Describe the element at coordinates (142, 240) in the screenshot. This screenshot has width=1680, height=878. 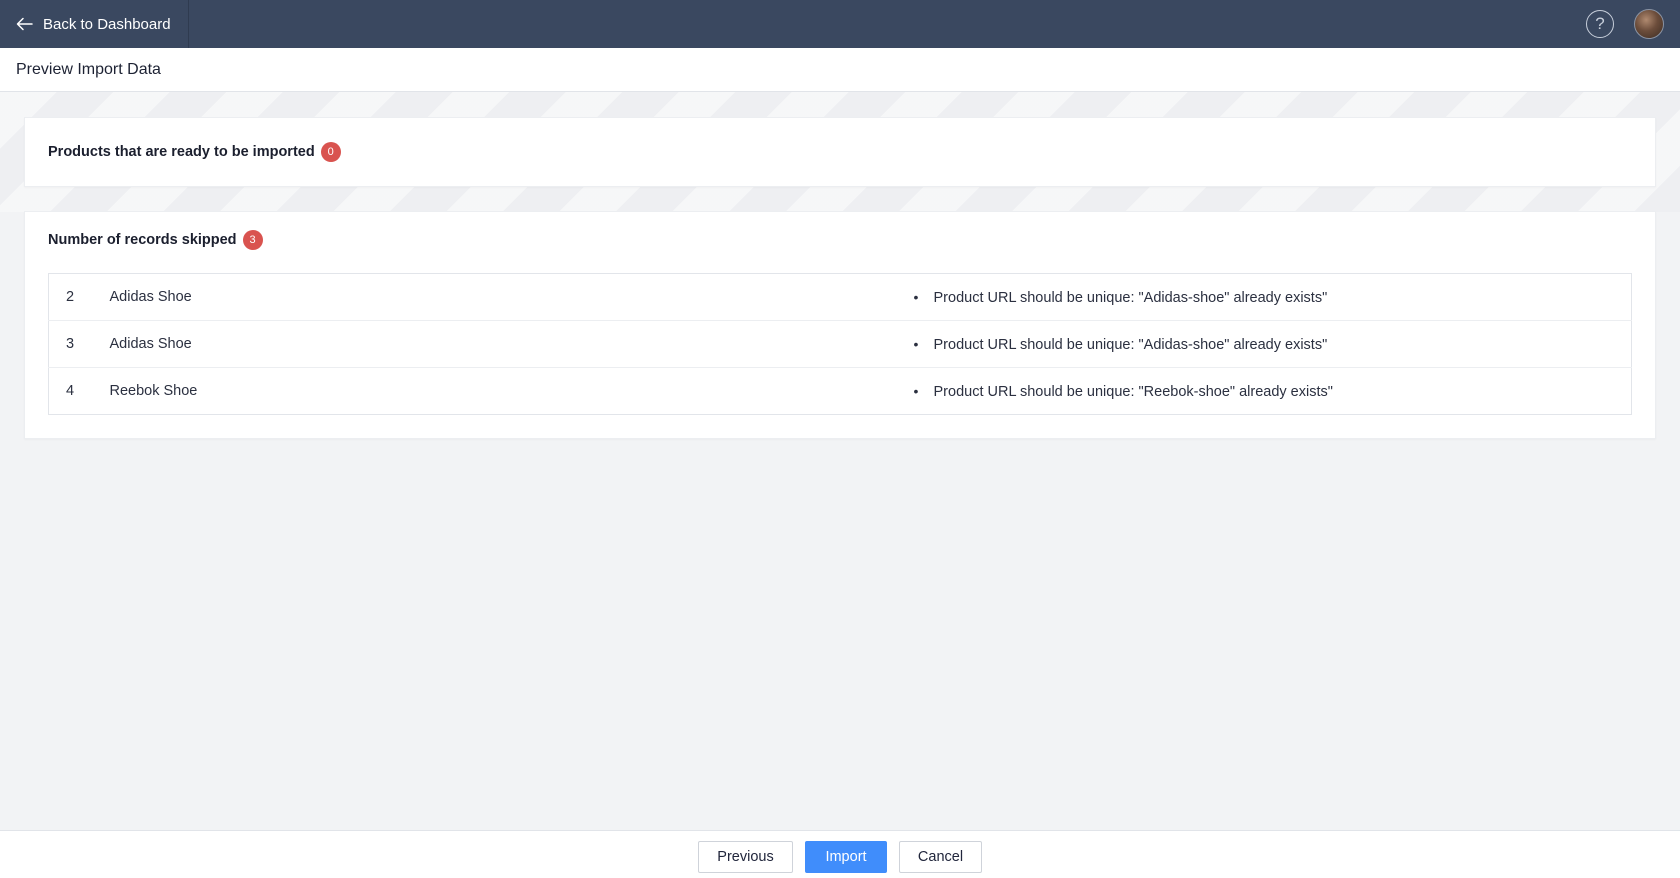
I see `skipped-records-label: Number of records skipped` at that location.